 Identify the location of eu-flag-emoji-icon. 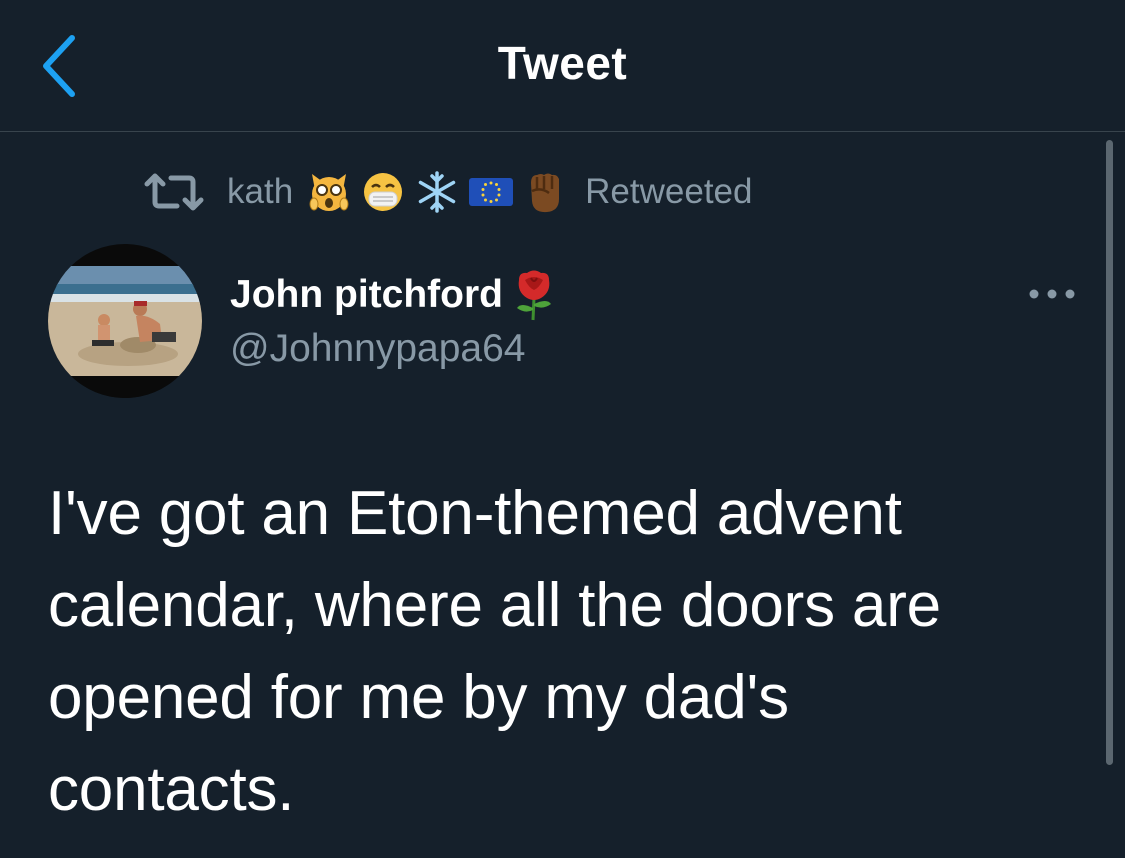
(491, 192).